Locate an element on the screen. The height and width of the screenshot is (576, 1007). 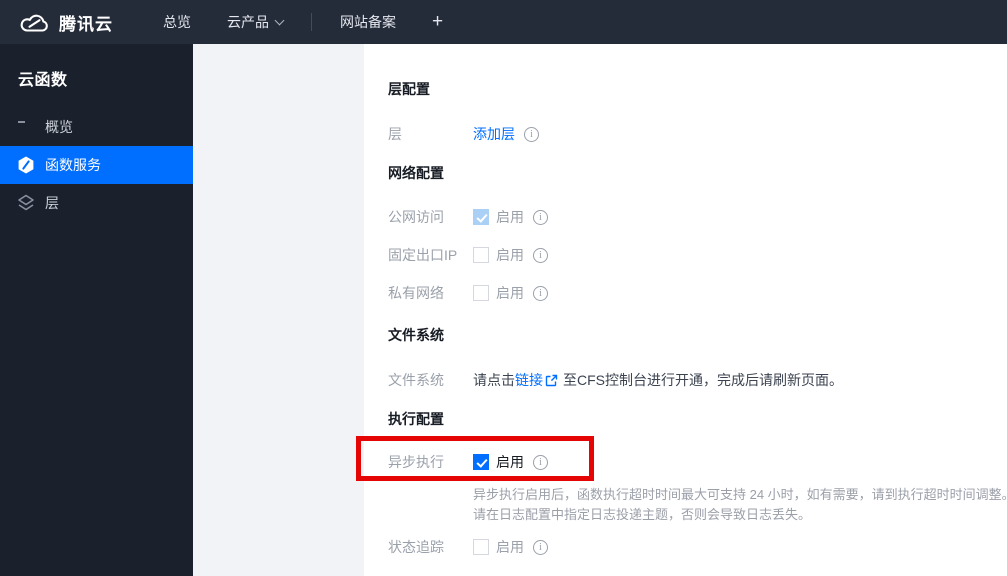
file-system-row: 文件系统 请点击 链接 至CFS控制台进行开通，完成后请刷新页面。 is located at coordinates (615, 380).